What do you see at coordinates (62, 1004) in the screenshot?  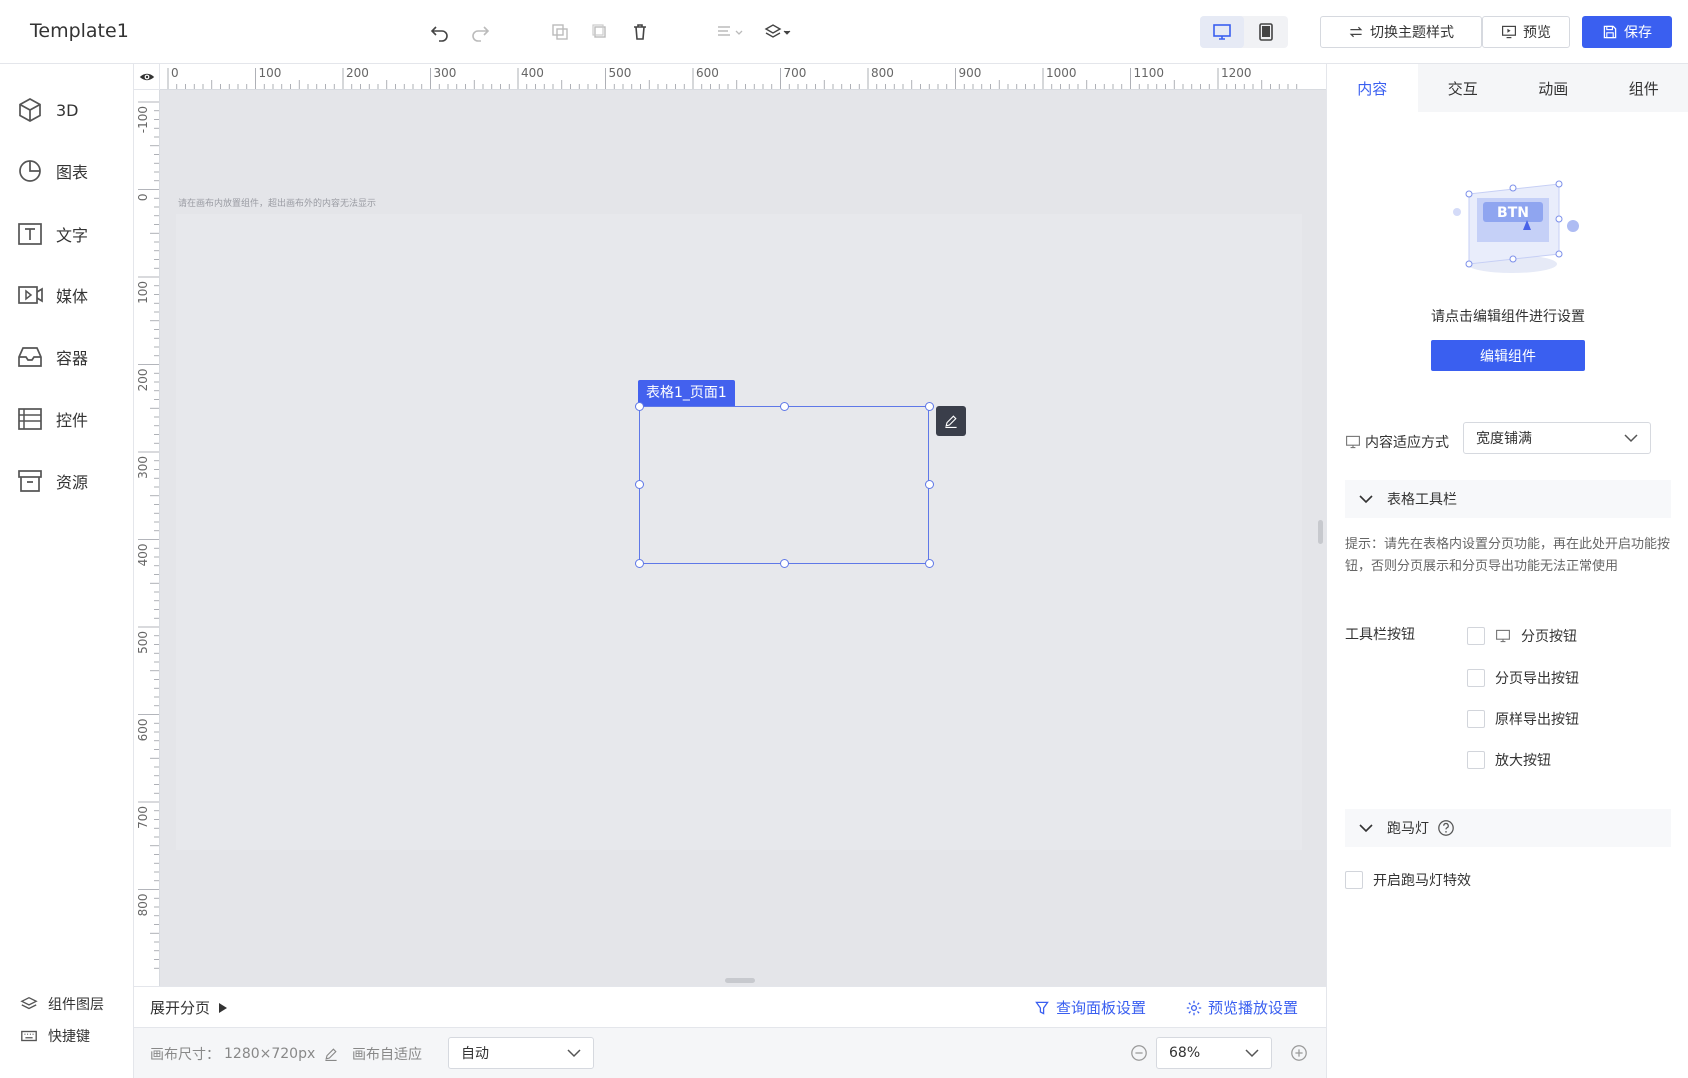 I see `layers-button: 组件图层` at bounding box center [62, 1004].